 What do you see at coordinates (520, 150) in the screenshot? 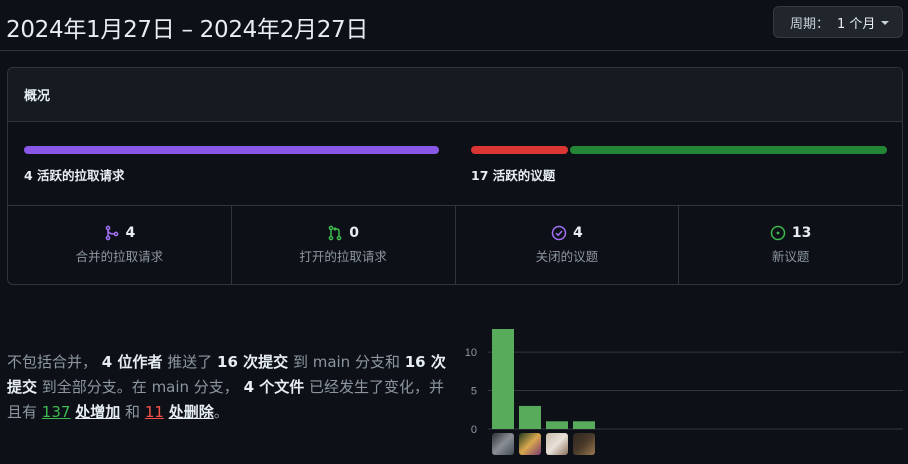
I see `closed-issues-segment` at bounding box center [520, 150].